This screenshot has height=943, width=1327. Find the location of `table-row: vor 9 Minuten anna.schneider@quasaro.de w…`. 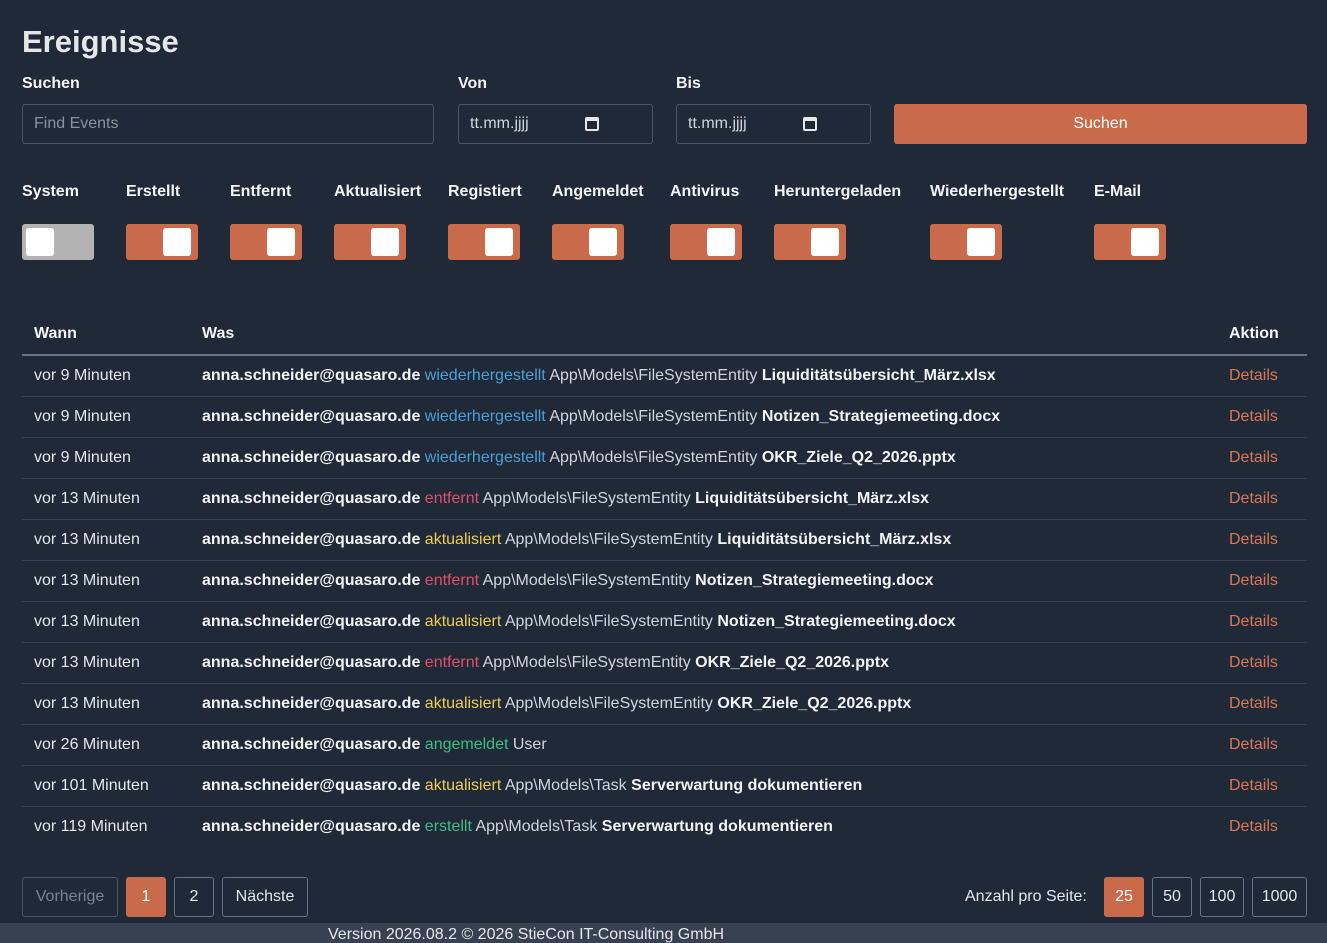

table-row: vor 9 Minuten anna.schneider@quasaro.de w… is located at coordinates (664, 376).